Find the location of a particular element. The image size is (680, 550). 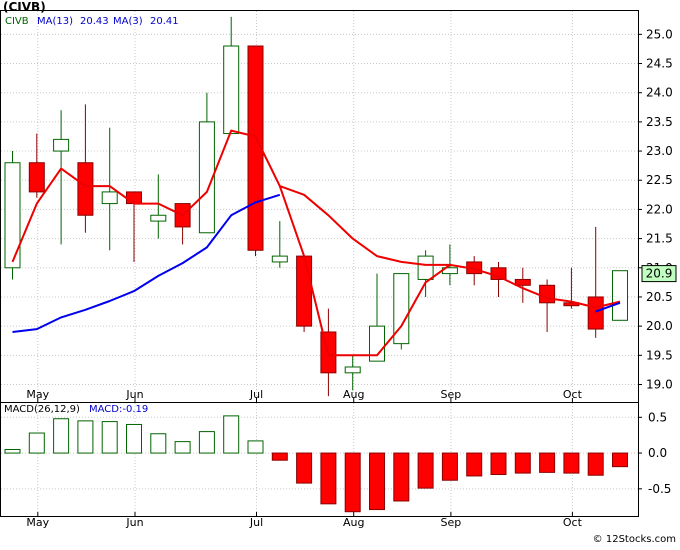

legend-ma3-value: 20.41 is located at coordinates (164, 21).